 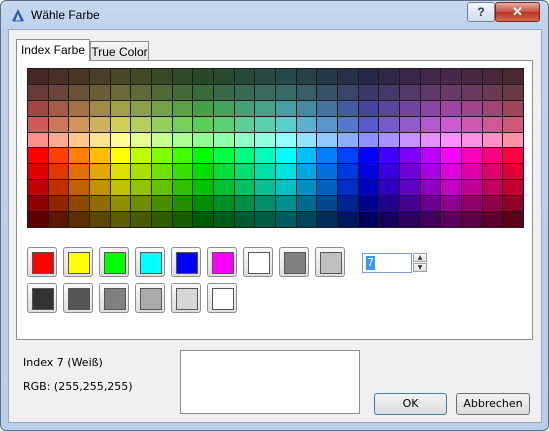 What do you see at coordinates (420, 267) in the screenshot?
I see `spin-down-icon: ▼` at bounding box center [420, 267].